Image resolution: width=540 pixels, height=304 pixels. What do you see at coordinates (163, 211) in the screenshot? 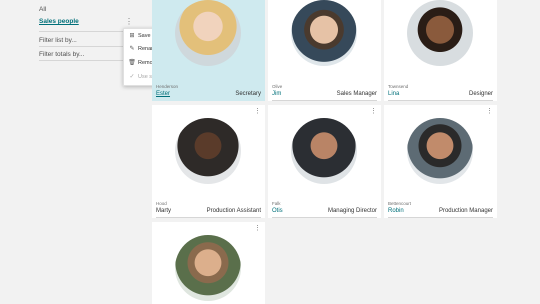
I see `employee-first-name: Marty` at bounding box center [163, 211].